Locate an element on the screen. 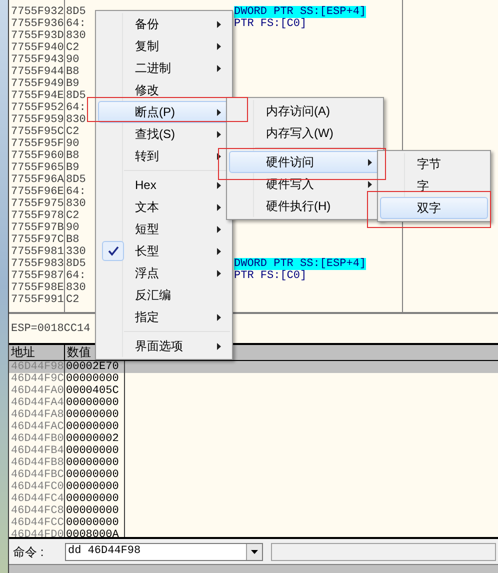  address-cell: 46D44F9C is located at coordinates (37, 379).